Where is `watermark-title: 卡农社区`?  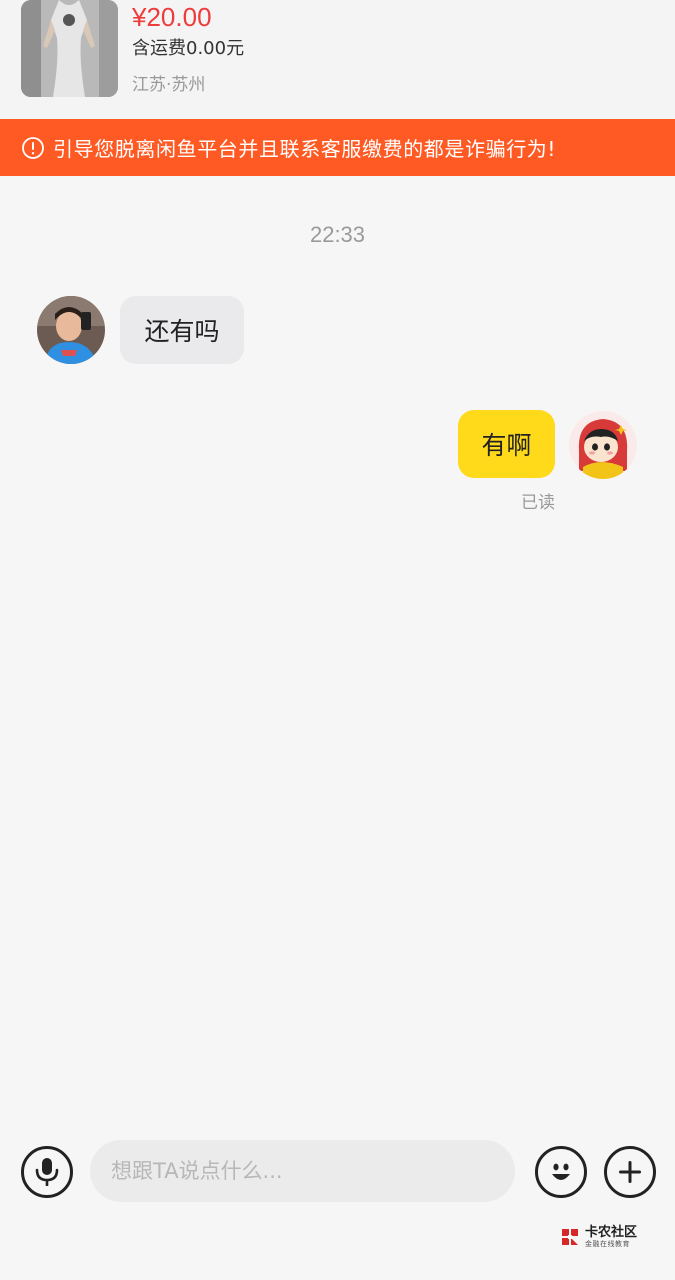
watermark-title: 卡农社区 is located at coordinates (611, 1232).